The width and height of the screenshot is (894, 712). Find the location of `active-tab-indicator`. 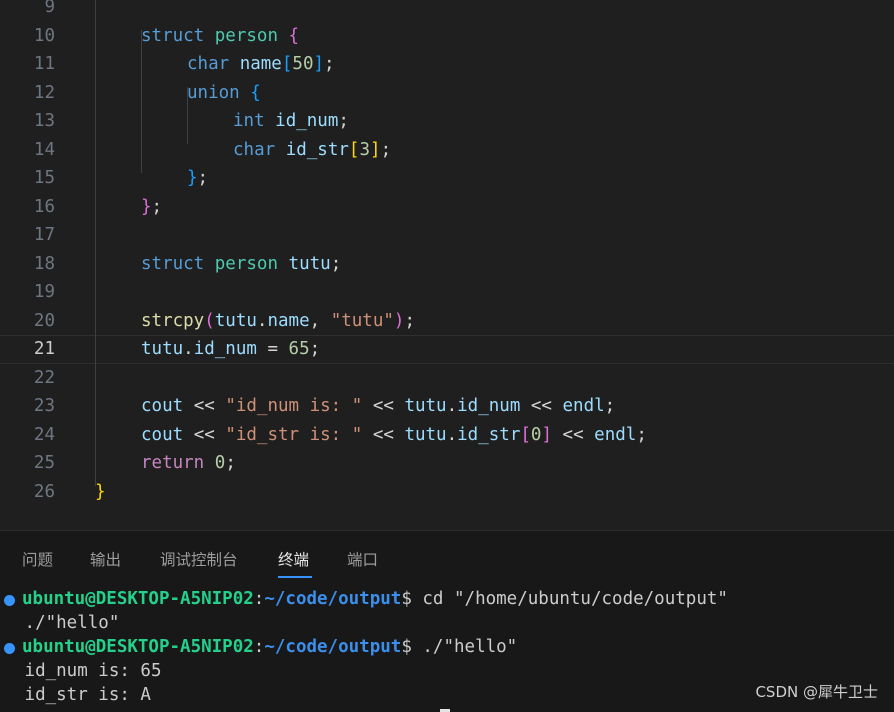

active-tab-indicator is located at coordinates (295, 577).